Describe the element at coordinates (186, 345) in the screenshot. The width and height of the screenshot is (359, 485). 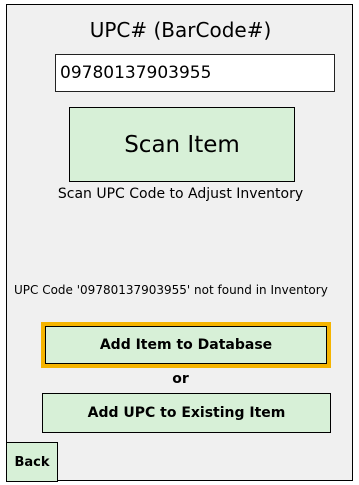
I see `add-item-to-database-button: Add Item to Database` at that location.